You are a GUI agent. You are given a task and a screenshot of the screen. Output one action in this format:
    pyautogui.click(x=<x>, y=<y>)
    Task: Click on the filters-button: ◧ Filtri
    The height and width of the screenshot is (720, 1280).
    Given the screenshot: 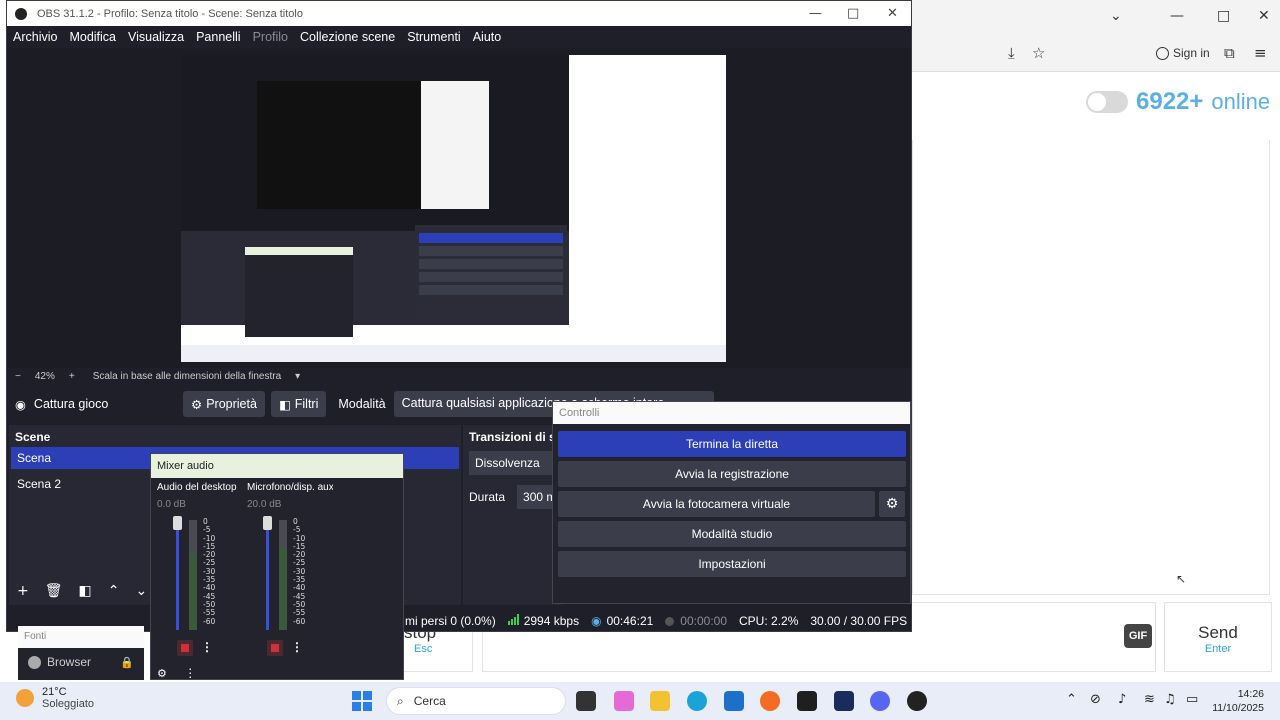 What is the action you would take?
    pyautogui.click(x=298, y=404)
    